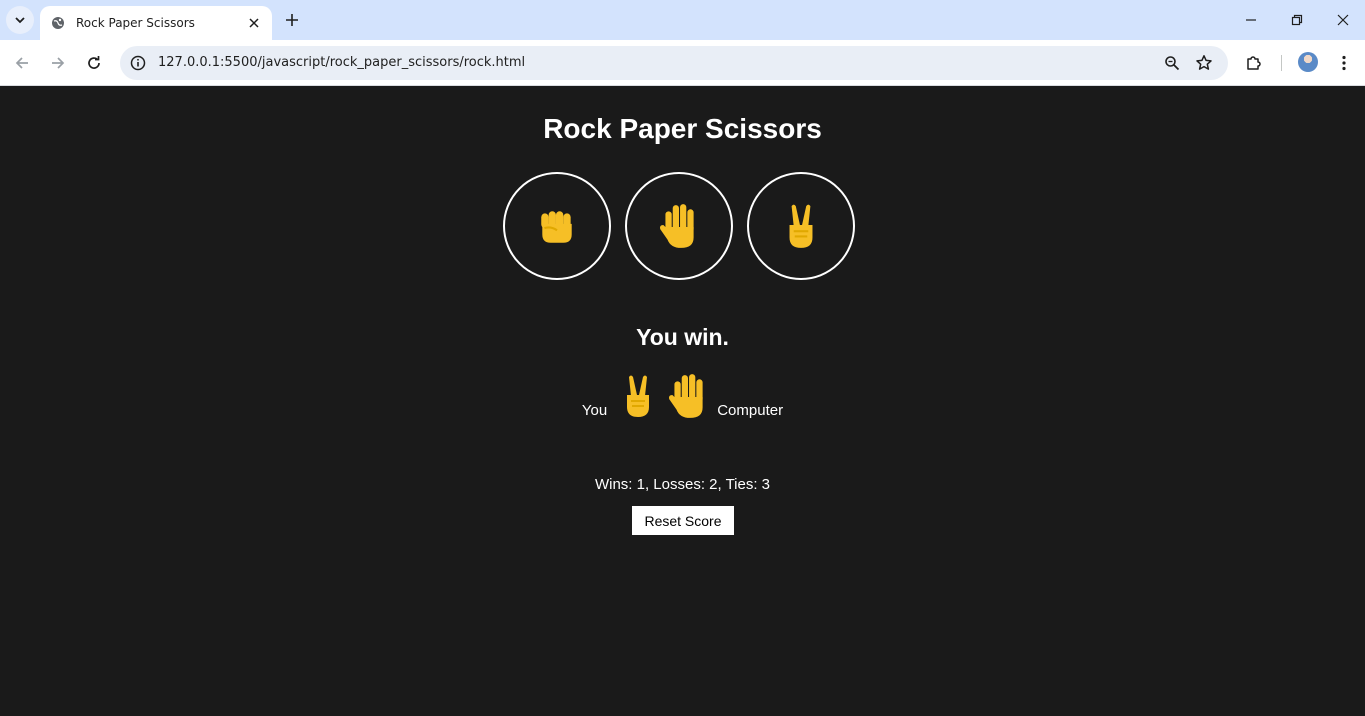 This screenshot has width=1365, height=716. I want to click on minimize-button, so click(1251, 20).